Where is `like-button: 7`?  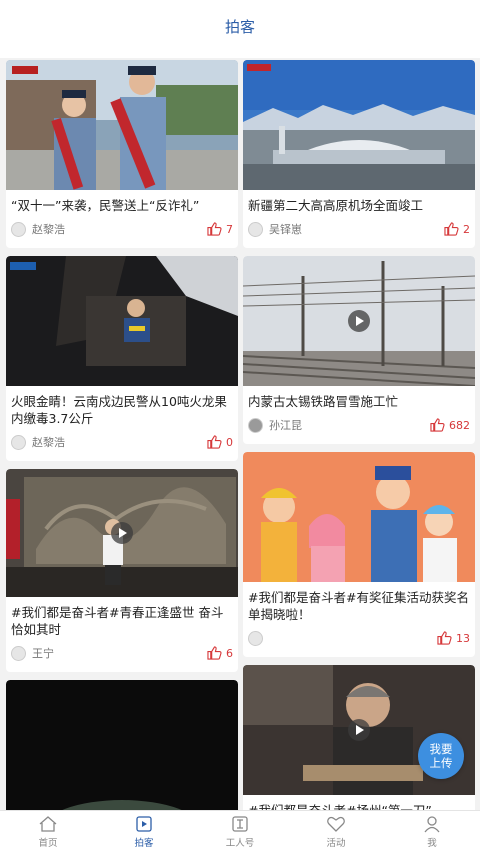 like-button: 7 is located at coordinates (220, 229).